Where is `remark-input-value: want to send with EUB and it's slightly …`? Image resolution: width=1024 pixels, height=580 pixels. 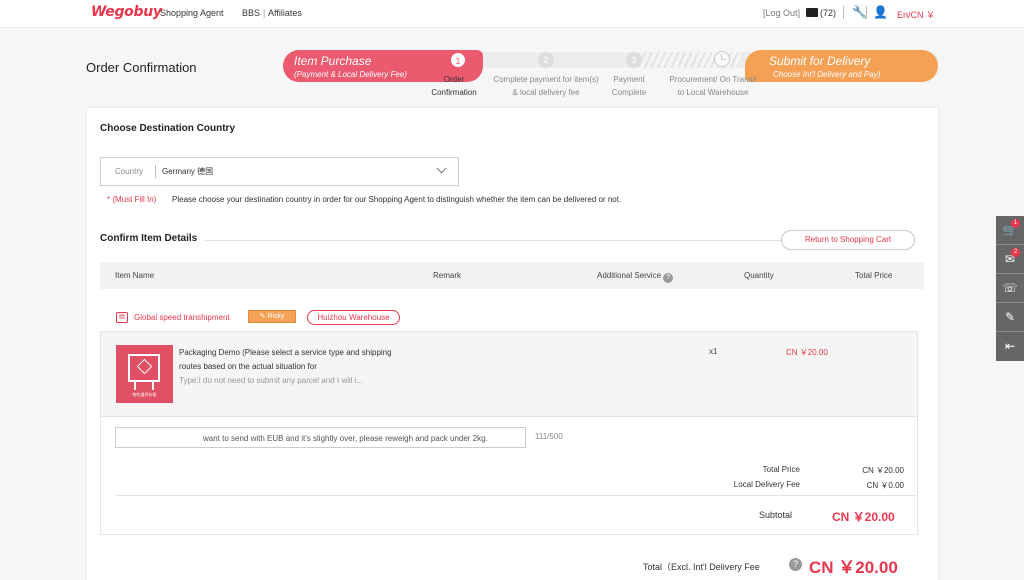 remark-input-value: want to send with EUB and it's slightly … is located at coordinates (345, 438).